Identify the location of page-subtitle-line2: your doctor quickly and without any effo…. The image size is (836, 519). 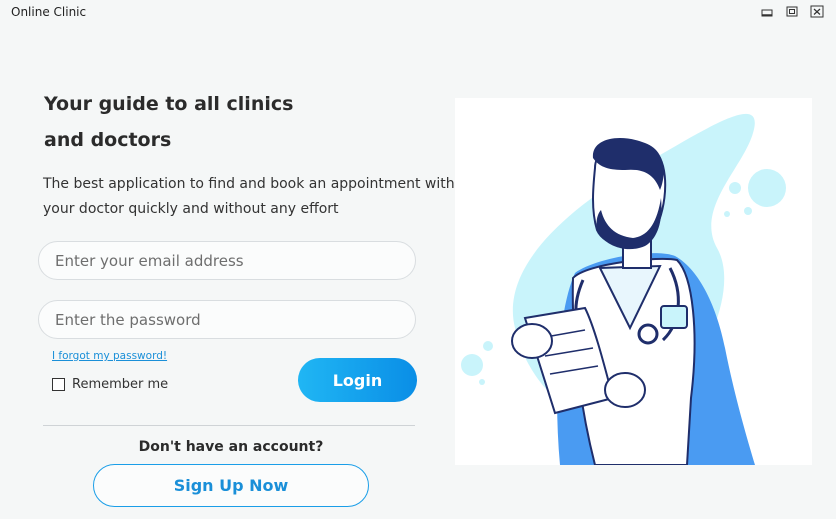
(191, 209).